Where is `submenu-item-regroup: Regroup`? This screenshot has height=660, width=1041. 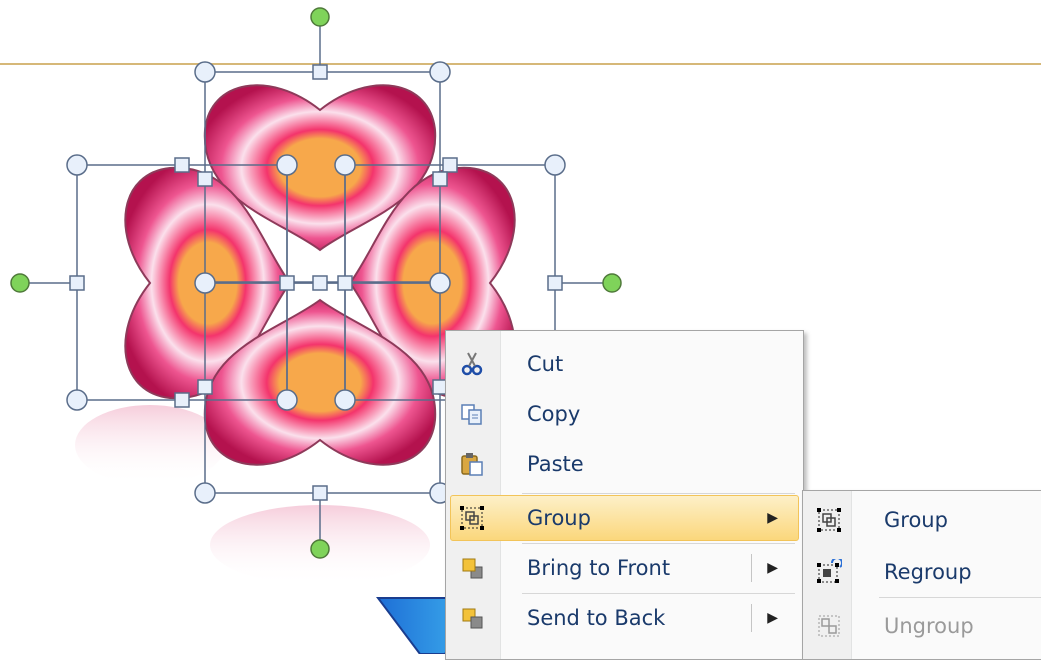
submenu-item-regroup: Regroup is located at coordinates (924, 572).